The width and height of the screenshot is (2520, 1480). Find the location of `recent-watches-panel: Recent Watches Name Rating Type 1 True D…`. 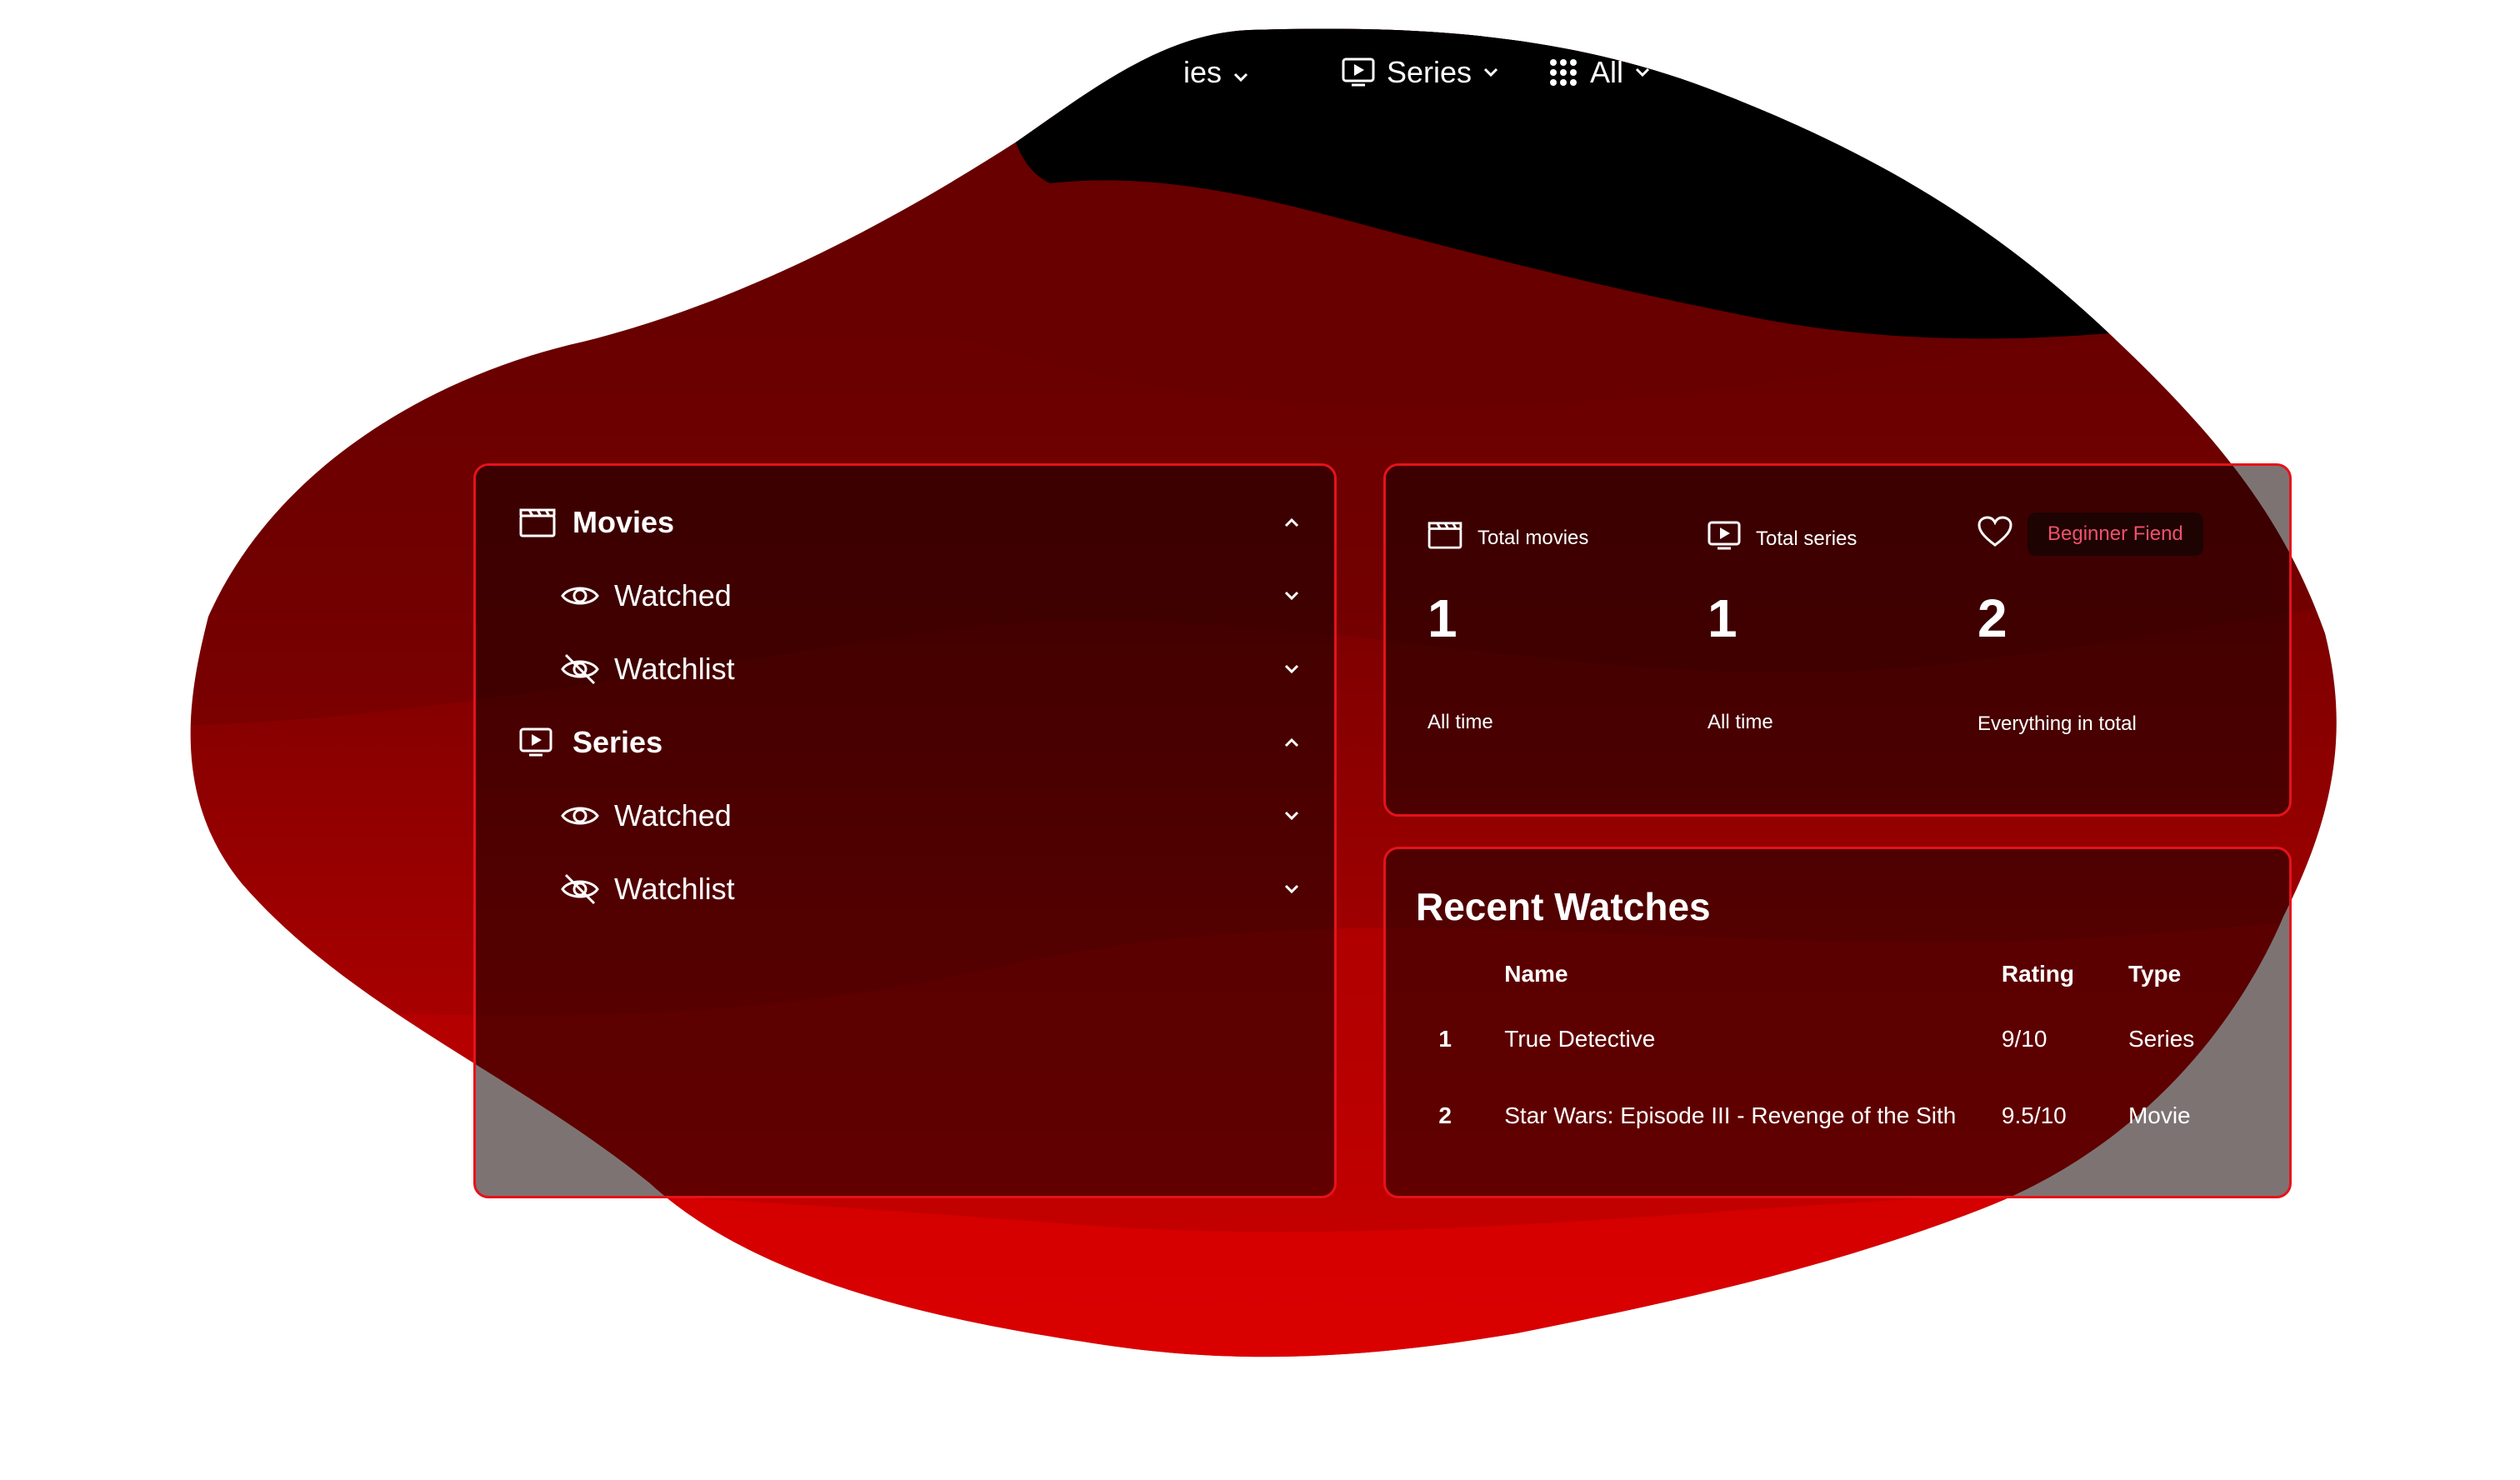

recent-watches-panel: Recent Watches Name Rating Type 1 True D… is located at coordinates (1837, 1022).